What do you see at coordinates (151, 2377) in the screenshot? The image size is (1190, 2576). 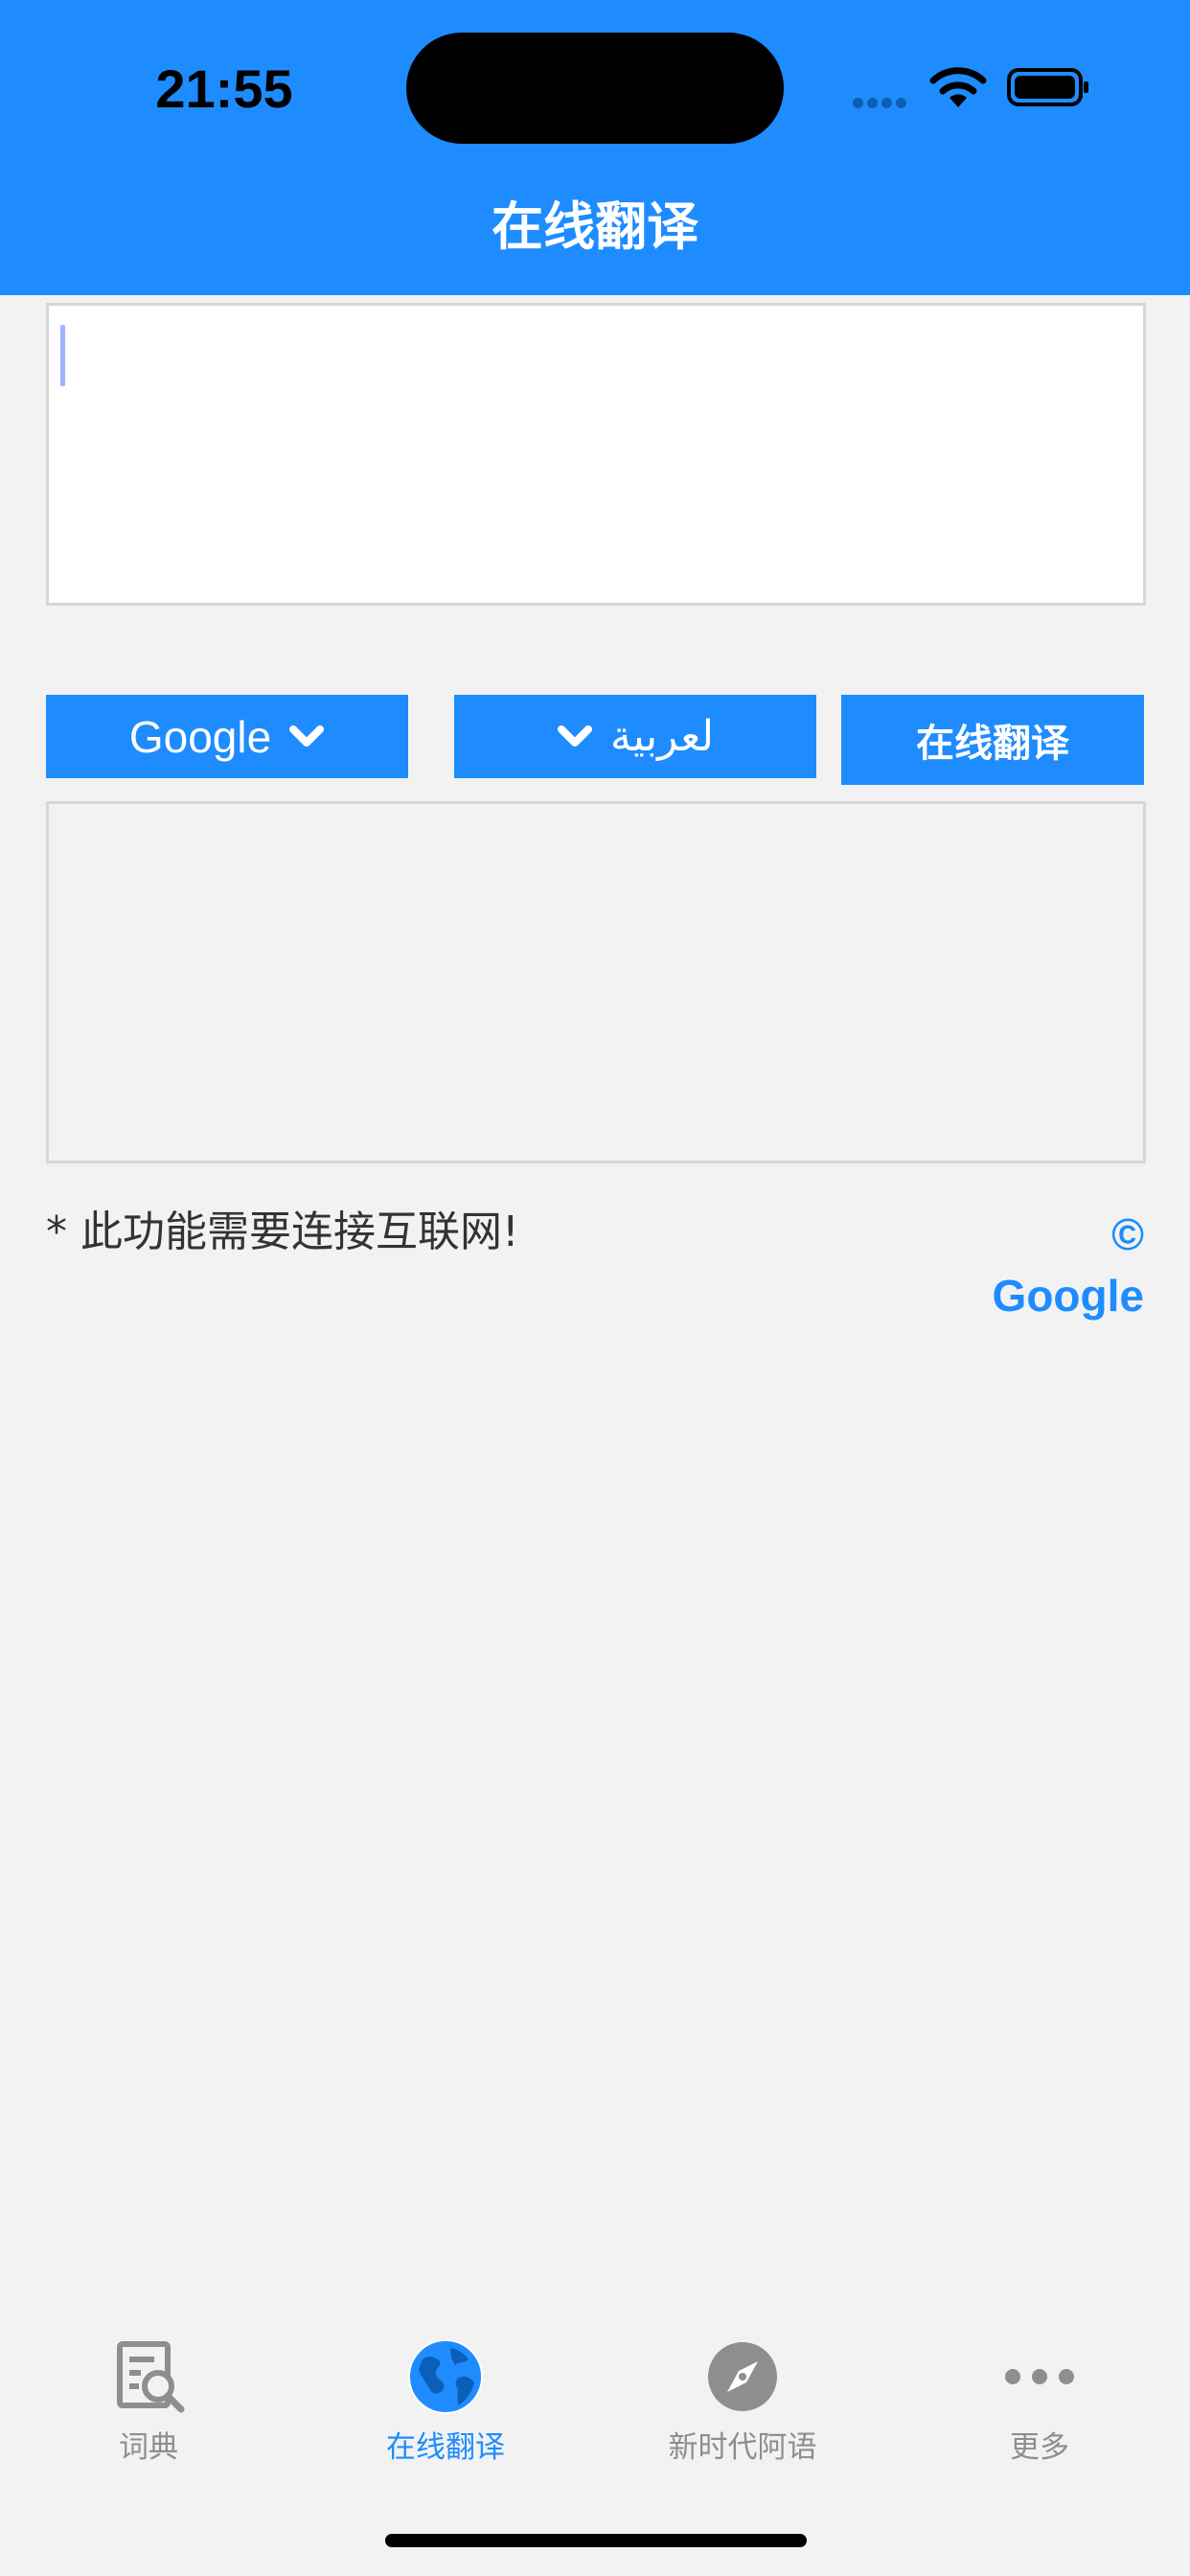 I see `dictionary-search-icon` at bounding box center [151, 2377].